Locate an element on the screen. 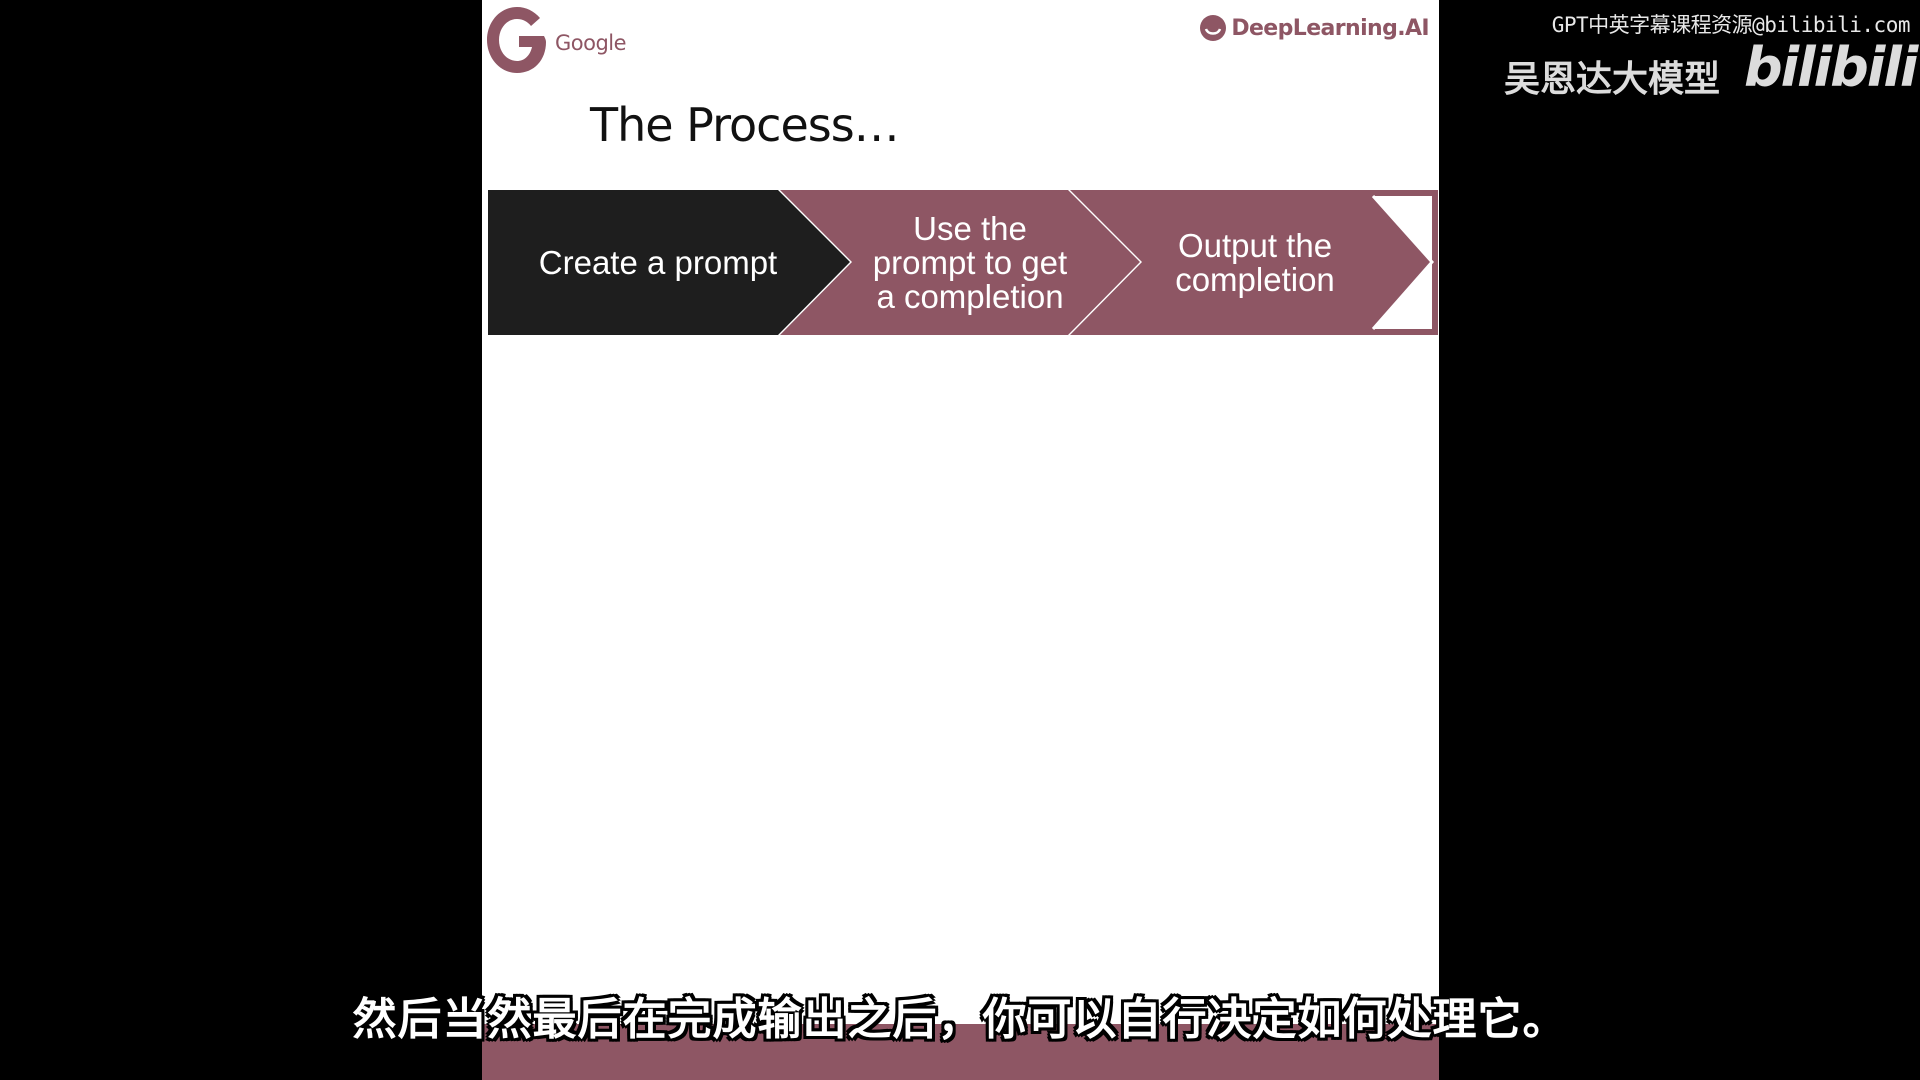 This screenshot has width=1920, height=1080. watermark-source: GPT中英字幕课程资源@bilibili.com is located at coordinates (1731, 25).